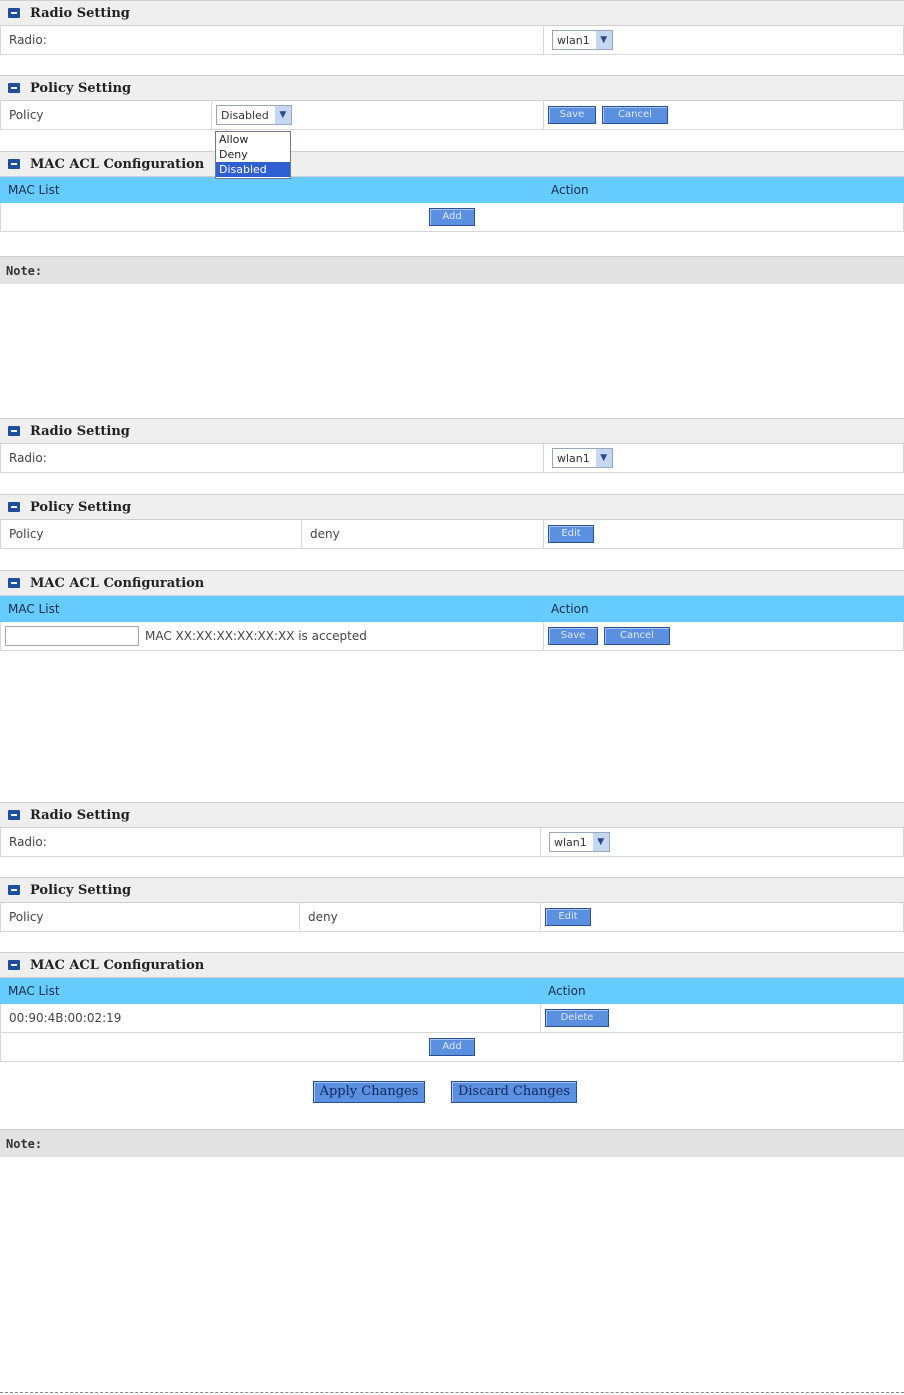  Describe the element at coordinates (254, 115) in the screenshot. I see `policy-select: Disabled ▼` at that location.